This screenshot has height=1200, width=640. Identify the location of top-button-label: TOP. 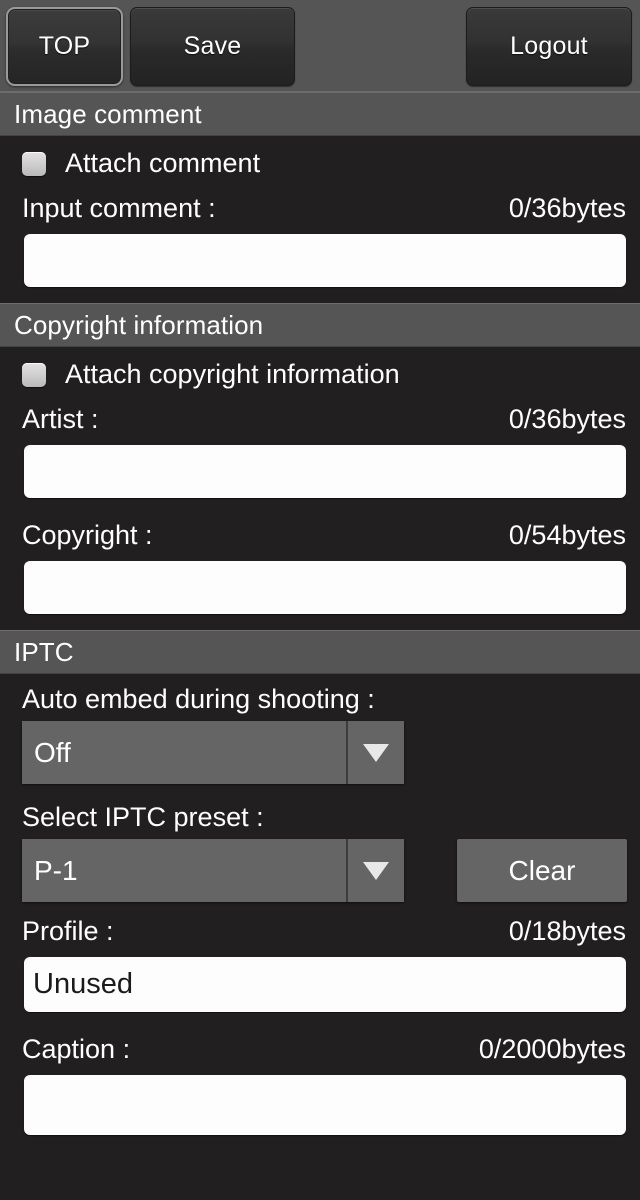
(64, 46).